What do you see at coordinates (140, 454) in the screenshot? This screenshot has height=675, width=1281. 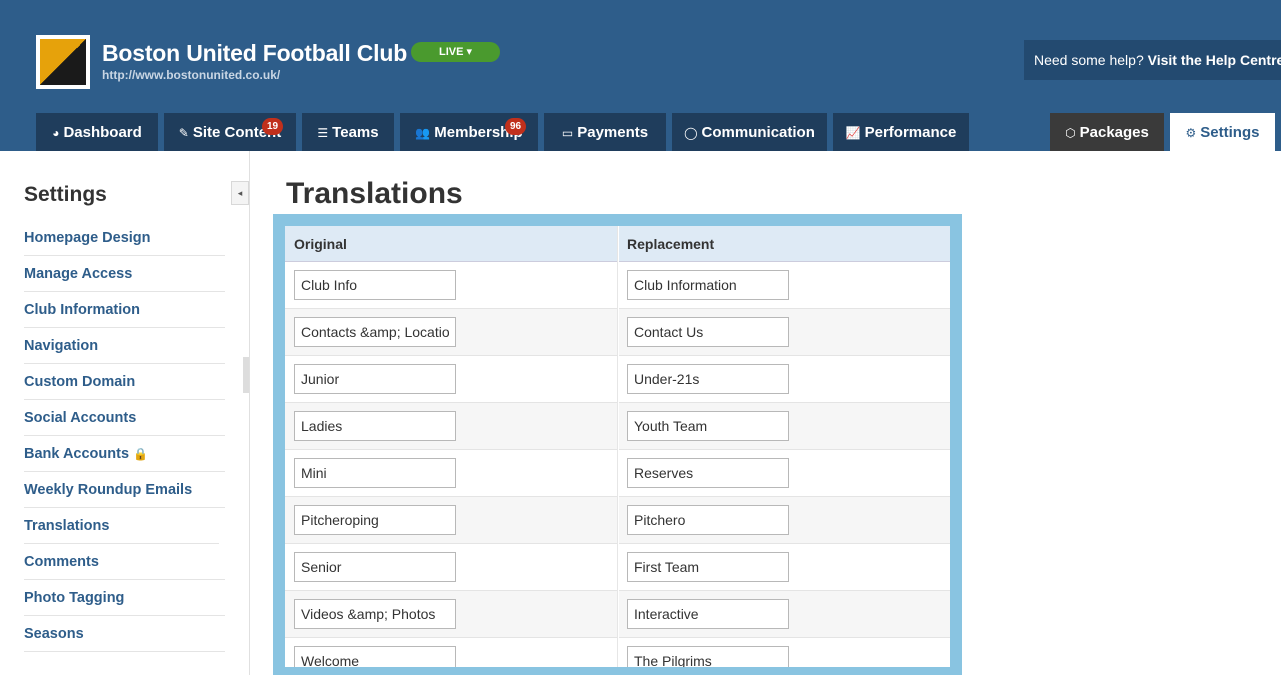 I see `lock-icon: 🔒` at bounding box center [140, 454].